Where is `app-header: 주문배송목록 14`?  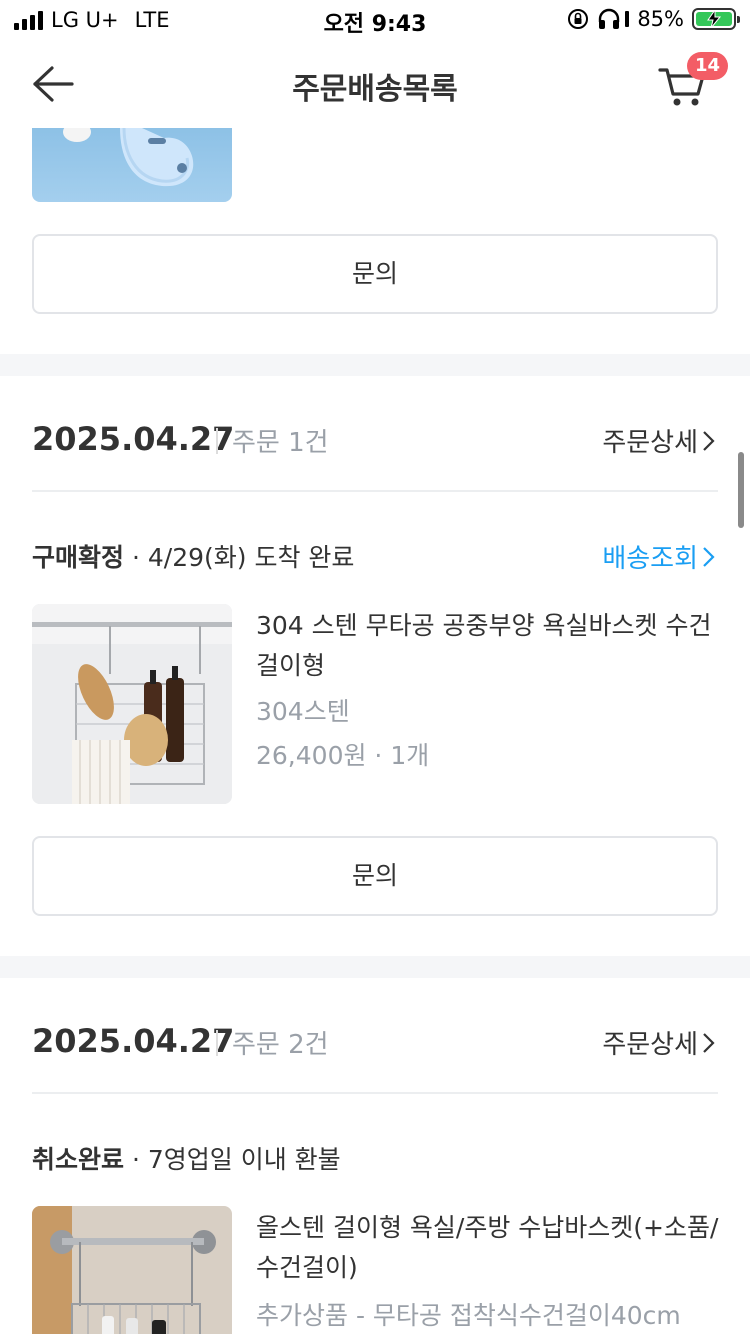
app-header: 주문배송목록 14 is located at coordinates (375, 86).